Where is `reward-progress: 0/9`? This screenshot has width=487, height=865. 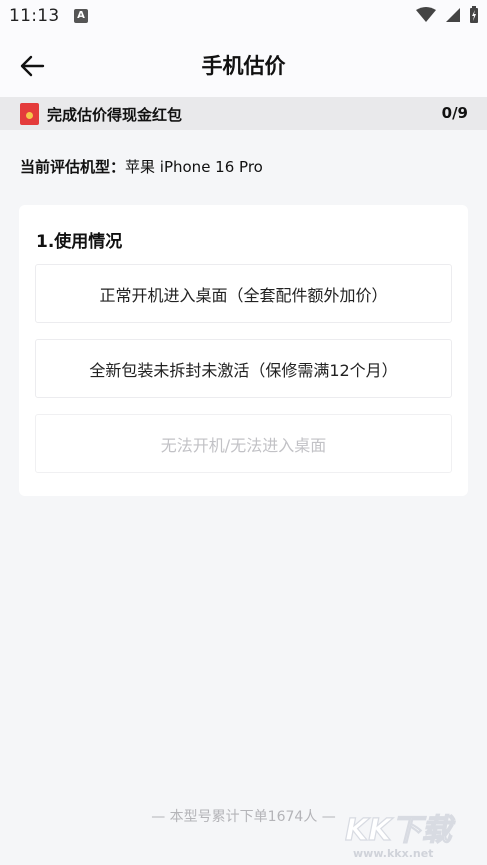 reward-progress: 0/9 is located at coordinates (454, 113).